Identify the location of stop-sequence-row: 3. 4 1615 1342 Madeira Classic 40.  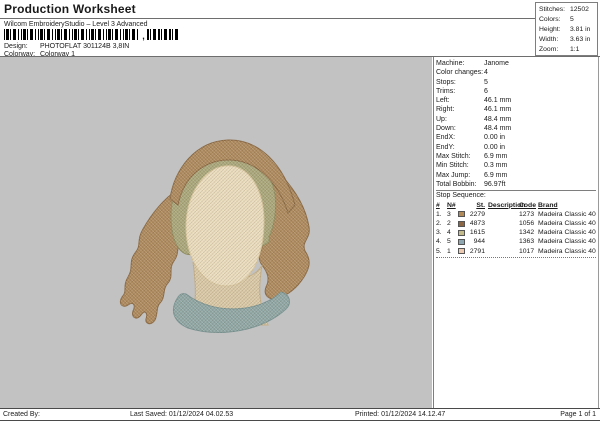
(516, 233).